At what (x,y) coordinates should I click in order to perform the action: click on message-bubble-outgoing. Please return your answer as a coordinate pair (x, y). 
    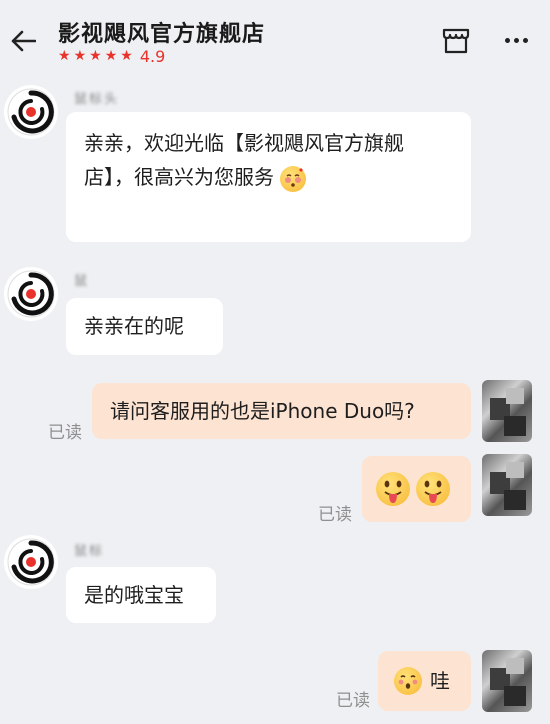
    Looking at the image, I should click on (416, 489).